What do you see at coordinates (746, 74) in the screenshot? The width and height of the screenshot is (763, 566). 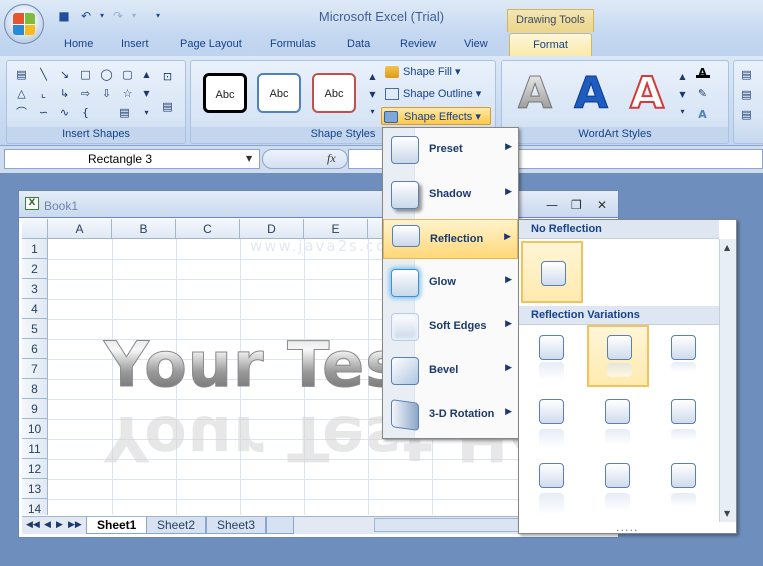 I see `bring-front-icon: ▤` at bounding box center [746, 74].